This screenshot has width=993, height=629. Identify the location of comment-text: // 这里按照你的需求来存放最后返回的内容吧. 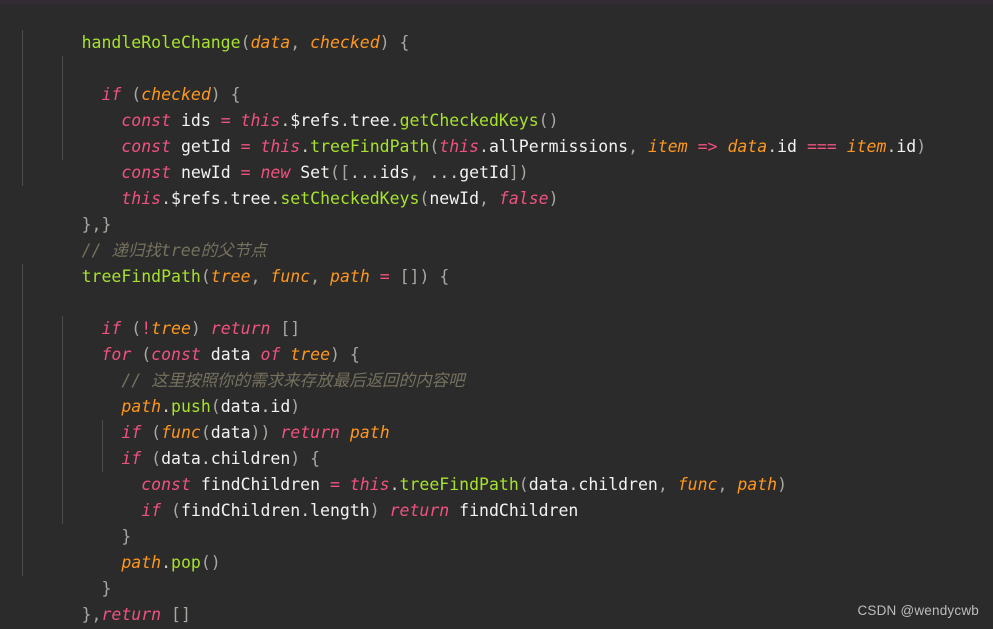
(293, 380).